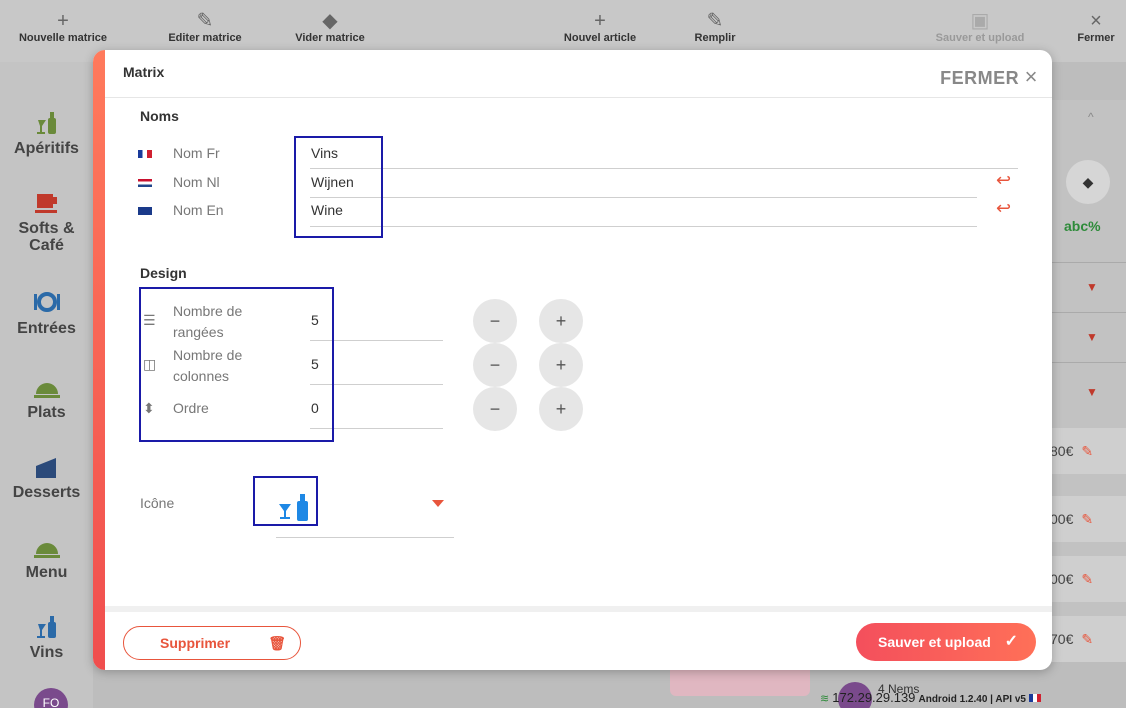 The height and width of the screenshot is (708, 1126). What do you see at coordinates (1082, 226) in the screenshot?
I see `abc-percent-label: abc%` at bounding box center [1082, 226].